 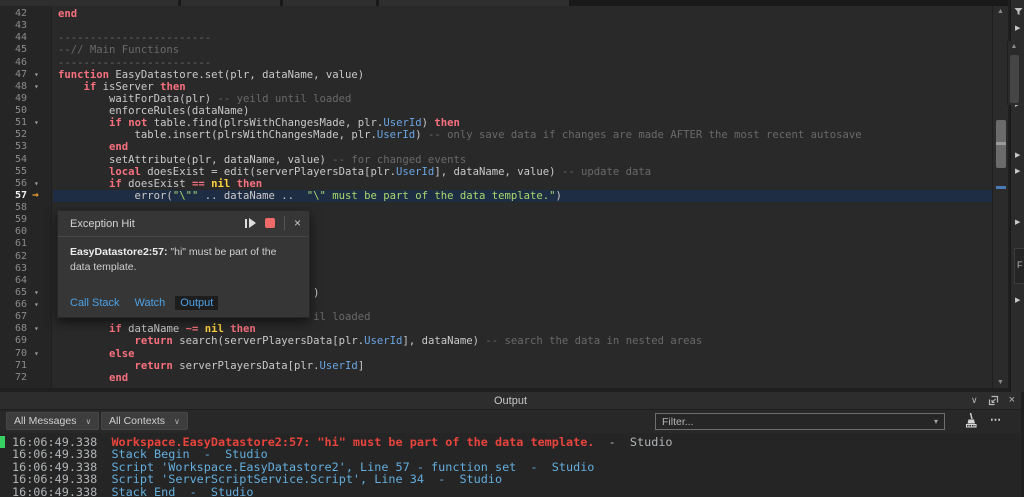 I want to click on gutter-line: 63, so click(x=25, y=269).